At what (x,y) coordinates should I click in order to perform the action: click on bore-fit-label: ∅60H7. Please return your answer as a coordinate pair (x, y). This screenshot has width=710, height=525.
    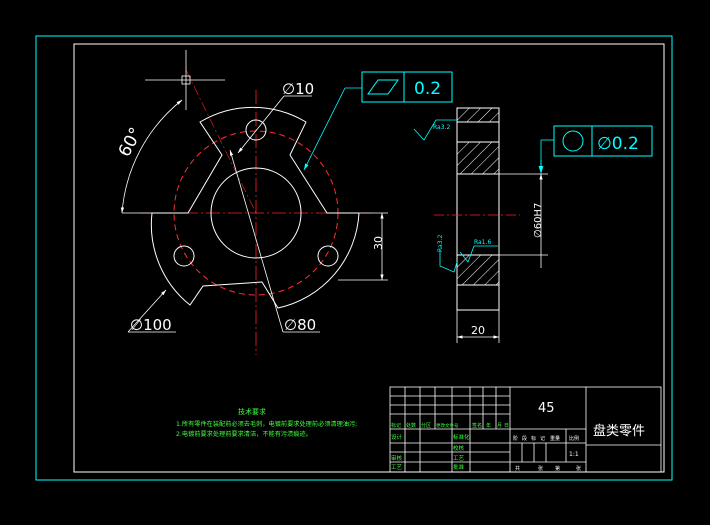
    Looking at the image, I should click on (538, 220).